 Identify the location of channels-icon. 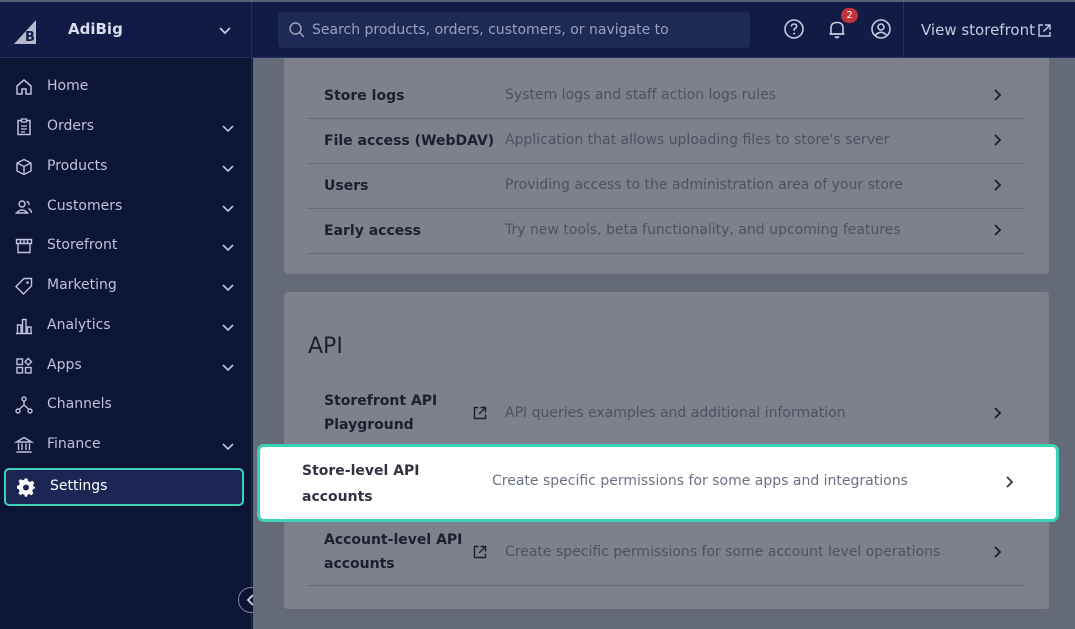
(24, 405).